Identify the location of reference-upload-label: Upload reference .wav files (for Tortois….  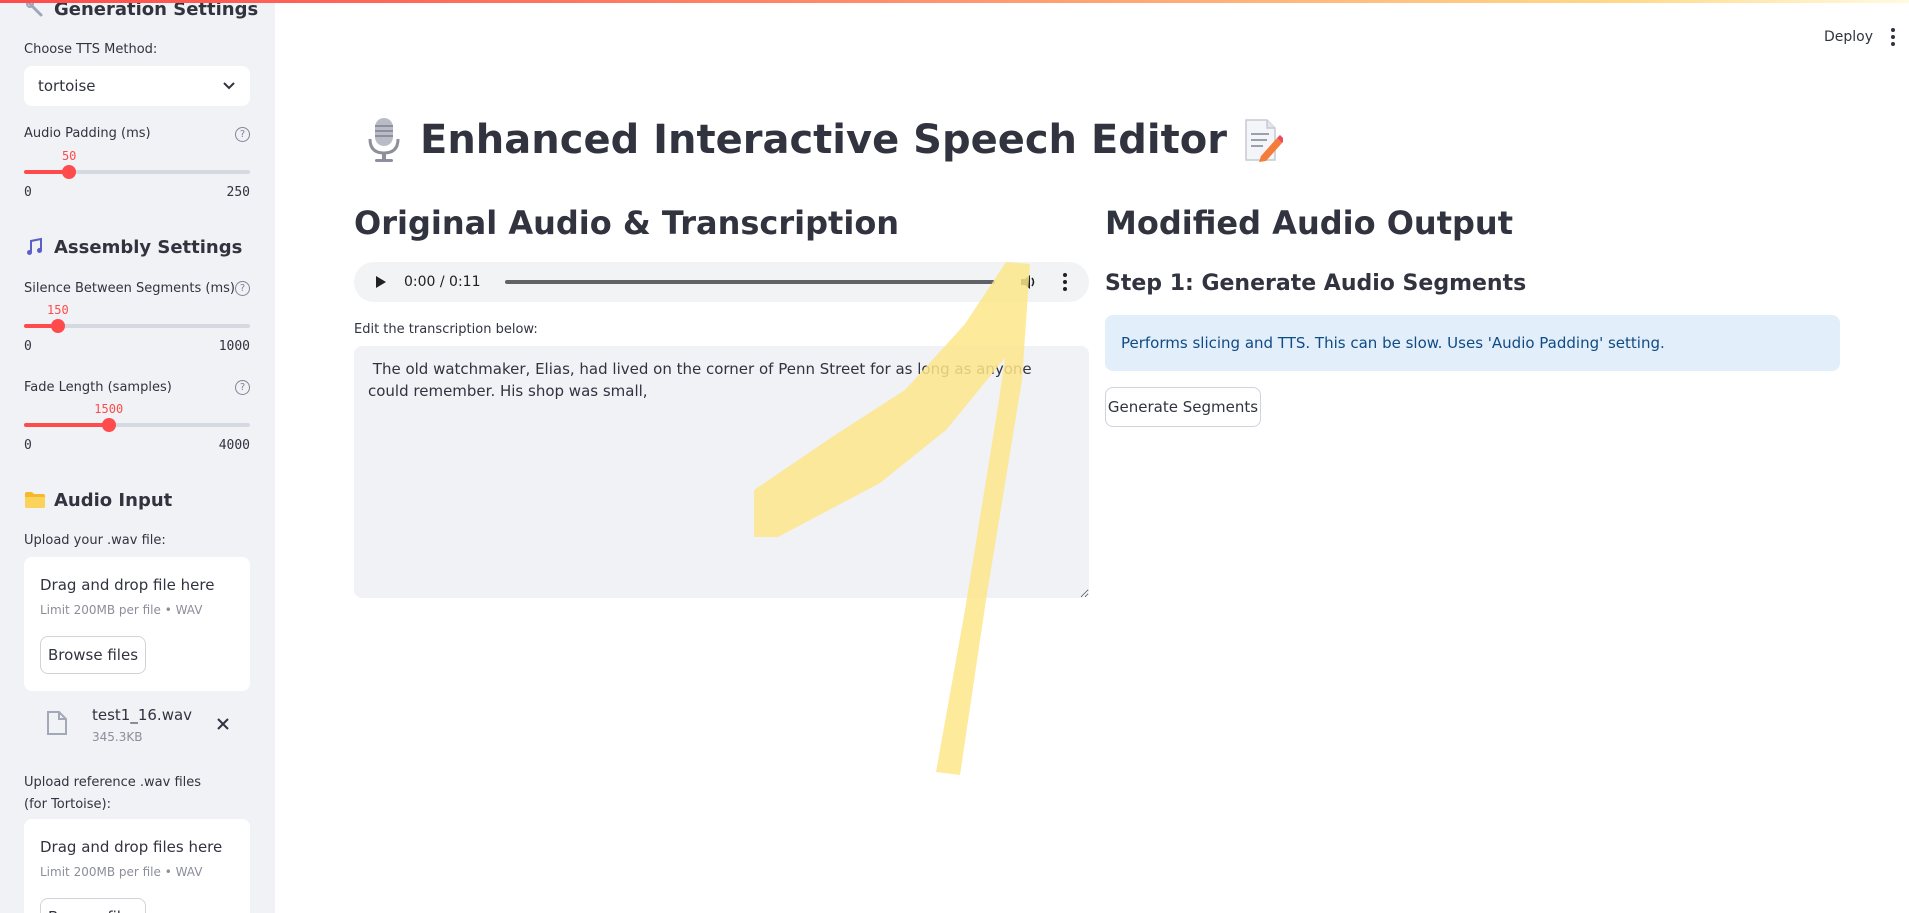
(113, 793).